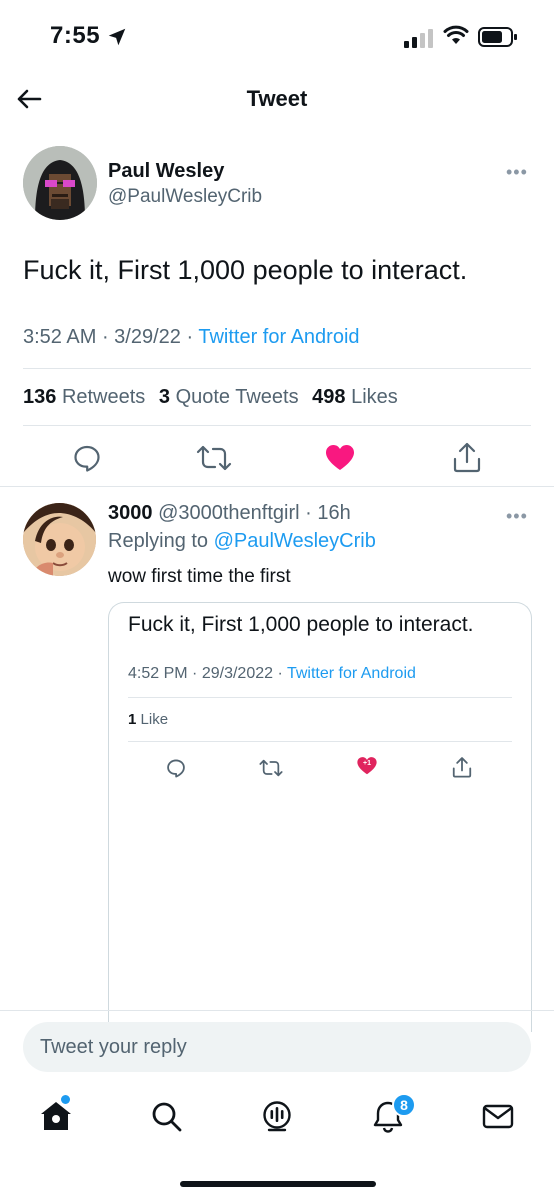  What do you see at coordinates (65, 1099) in the screenshot?
I see `home-unread-dot` at bounding box center [65, 1099].